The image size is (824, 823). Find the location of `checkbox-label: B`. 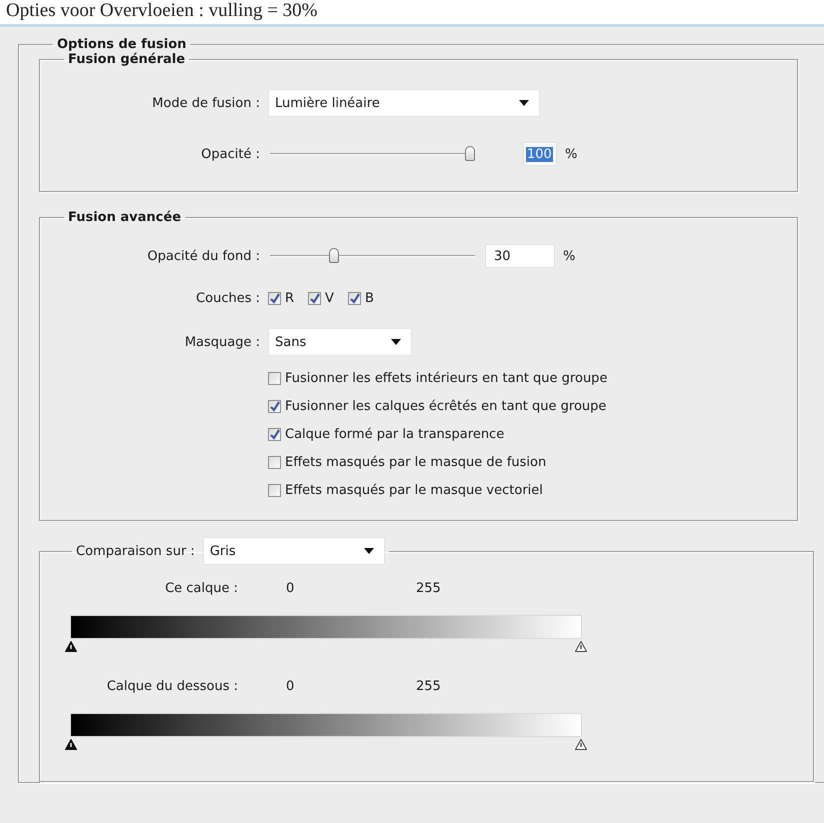

checkbox-label: B is located at coordinates (369, 298).